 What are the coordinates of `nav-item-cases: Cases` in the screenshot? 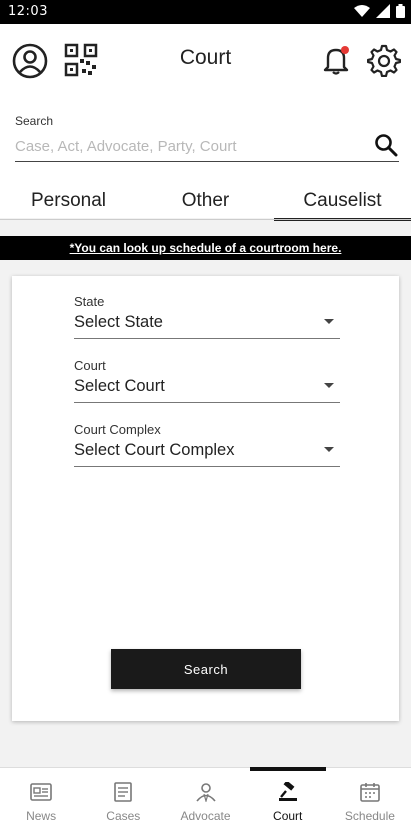 It's located at (123, 795).